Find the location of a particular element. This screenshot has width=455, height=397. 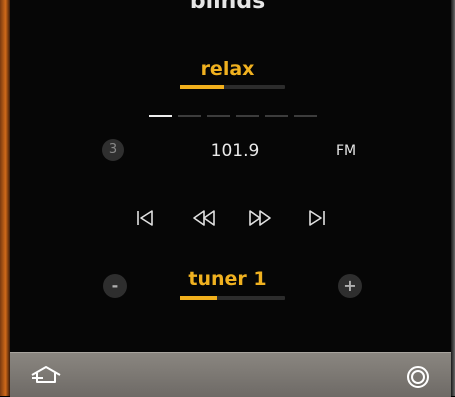

skip-next-button is located at coordinates (317, 218).